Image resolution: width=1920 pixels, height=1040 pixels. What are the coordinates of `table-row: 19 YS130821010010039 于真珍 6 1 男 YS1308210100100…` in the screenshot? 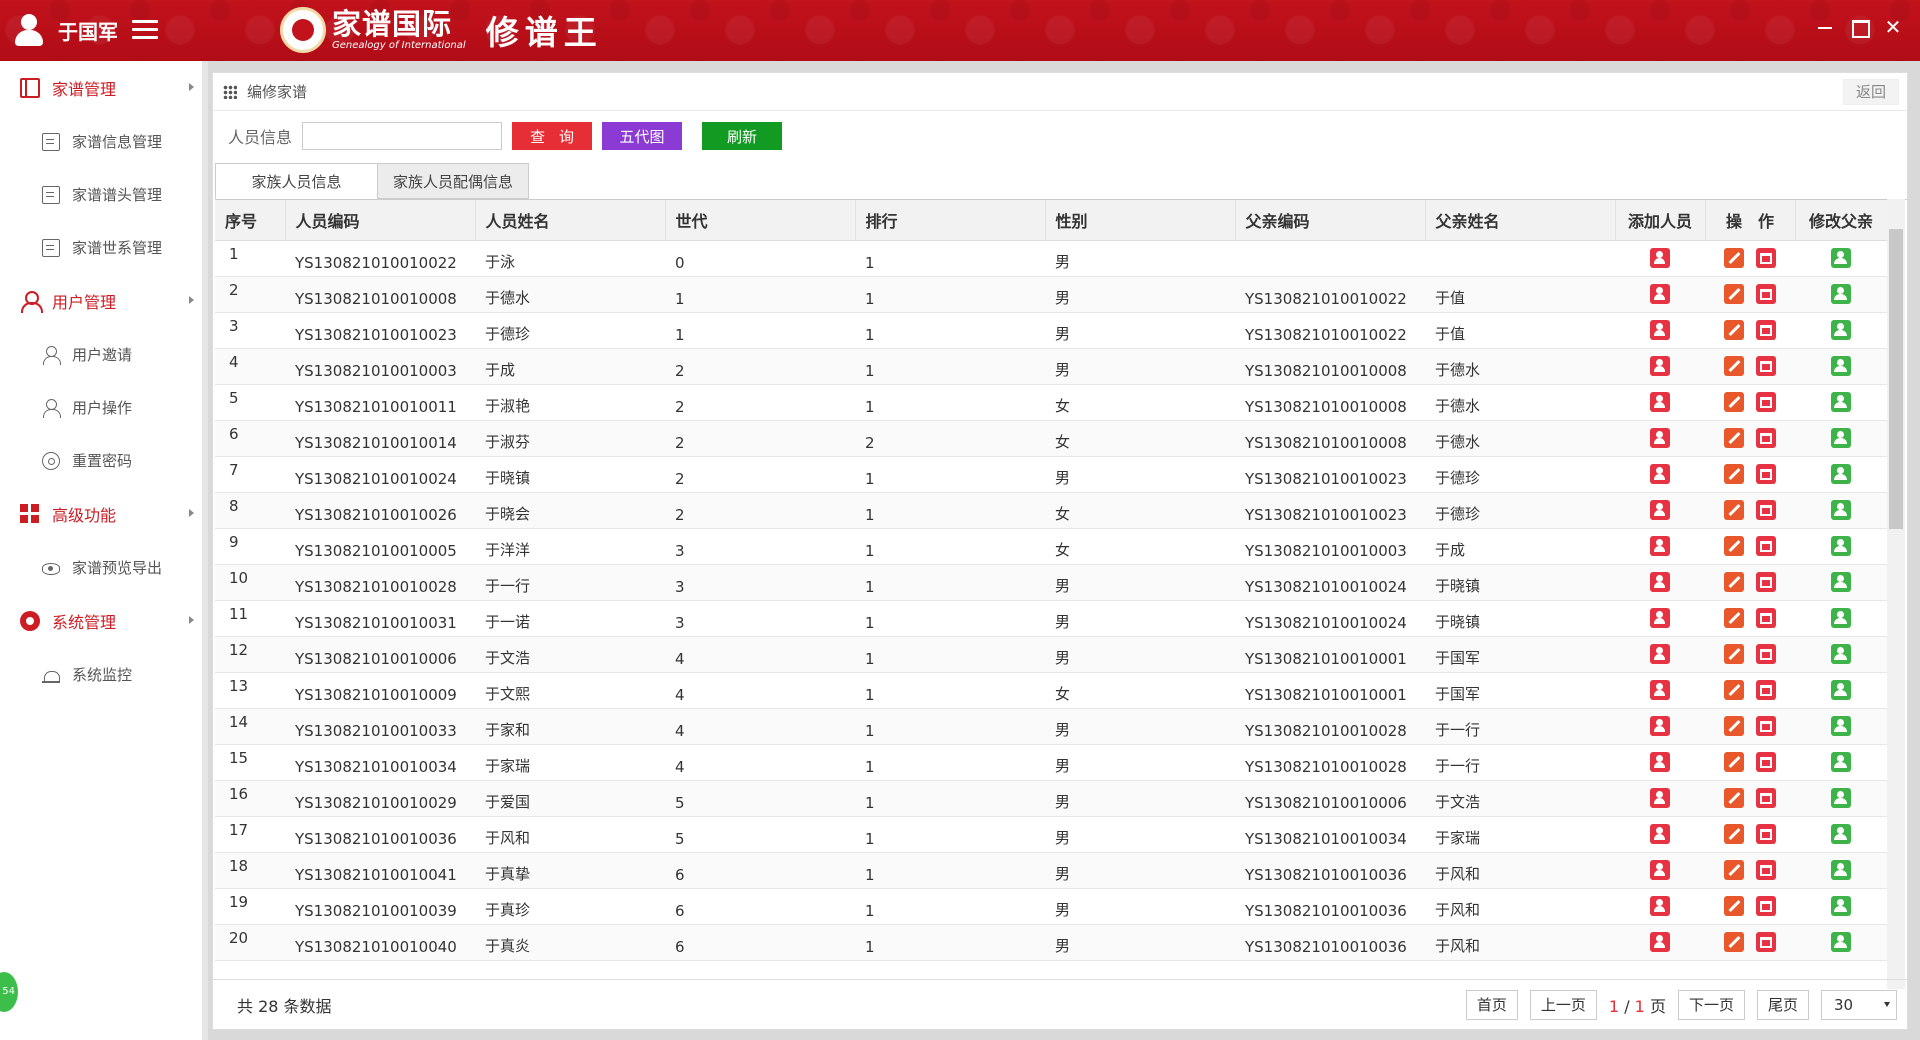 It's located at (1051, 906).